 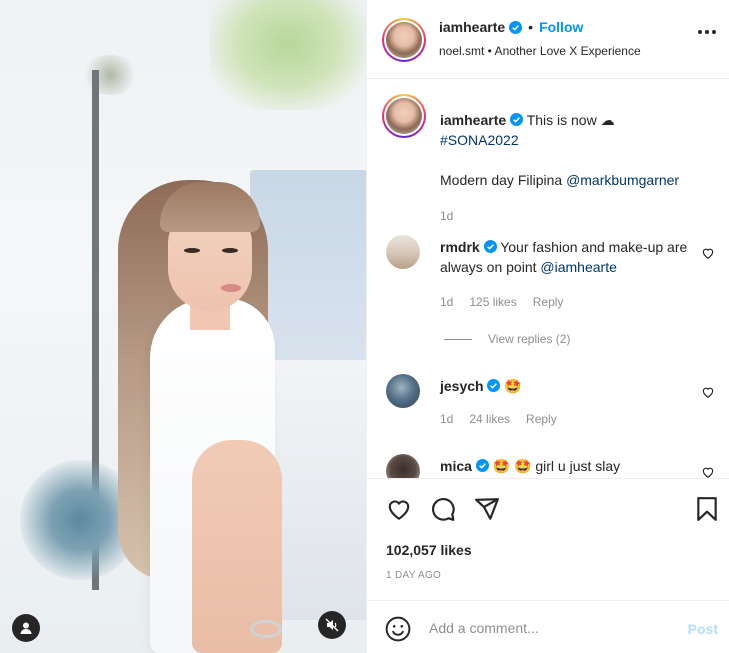 What do you see at coordinates (577, 216) in the screenshot?
I see `caption-time: 1d` at bounding box center [577, 216].